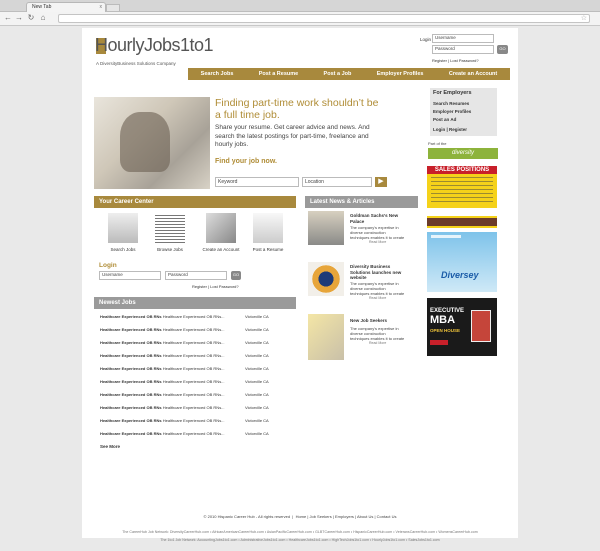 Image resolution: width=600 pixels, height=551 pixels. What do you see at coordinates (452, 111) in the screenshot?
I see `employers-profiles: Employer Profiles` at bounding box center [452, 111].